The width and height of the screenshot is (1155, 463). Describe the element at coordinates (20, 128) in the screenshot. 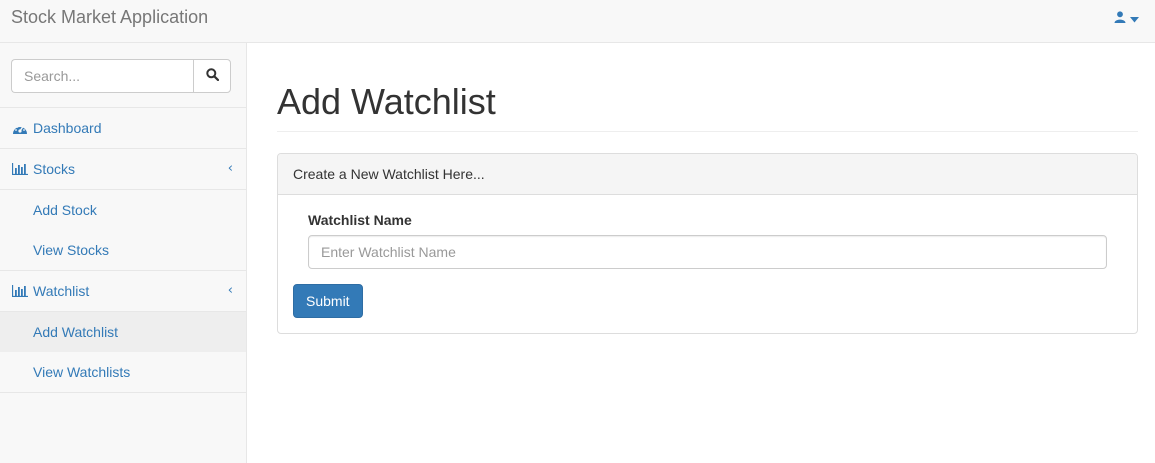

I see `dashboard-icon` at that location.